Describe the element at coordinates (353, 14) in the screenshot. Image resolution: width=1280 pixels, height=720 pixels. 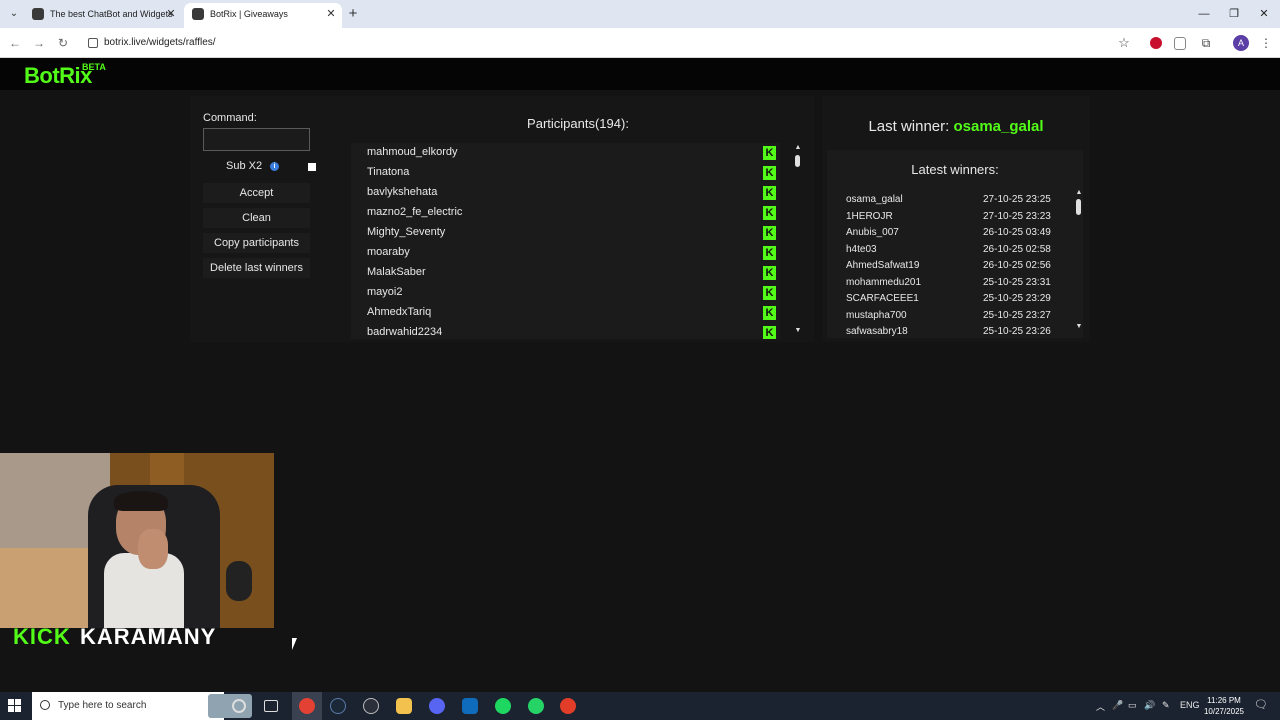
I see `new-tab-icon: +` at that location.